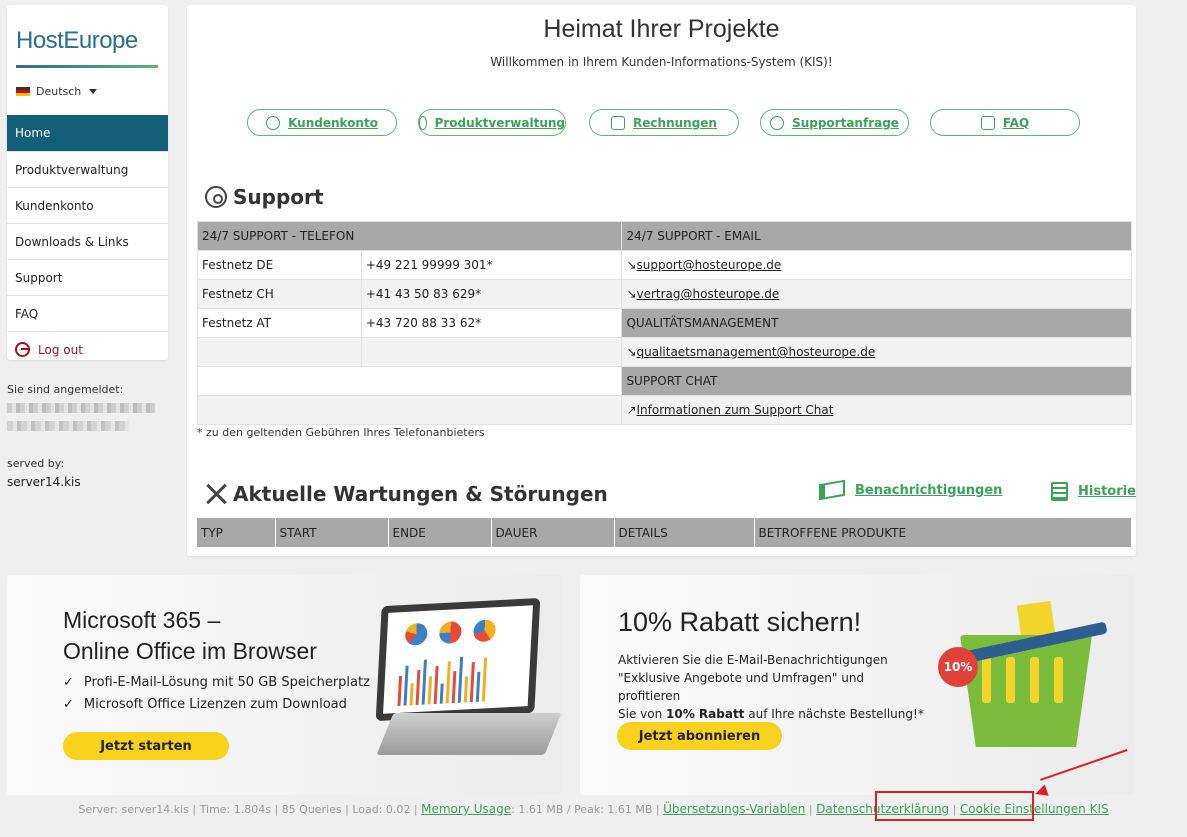 The height and width of the screenshot is (837, 1187). What do you see at coordinates (87, 313) in the screenshot?
I see `sidebar-item-faq: FAQ` at bounding box center [87, 313].